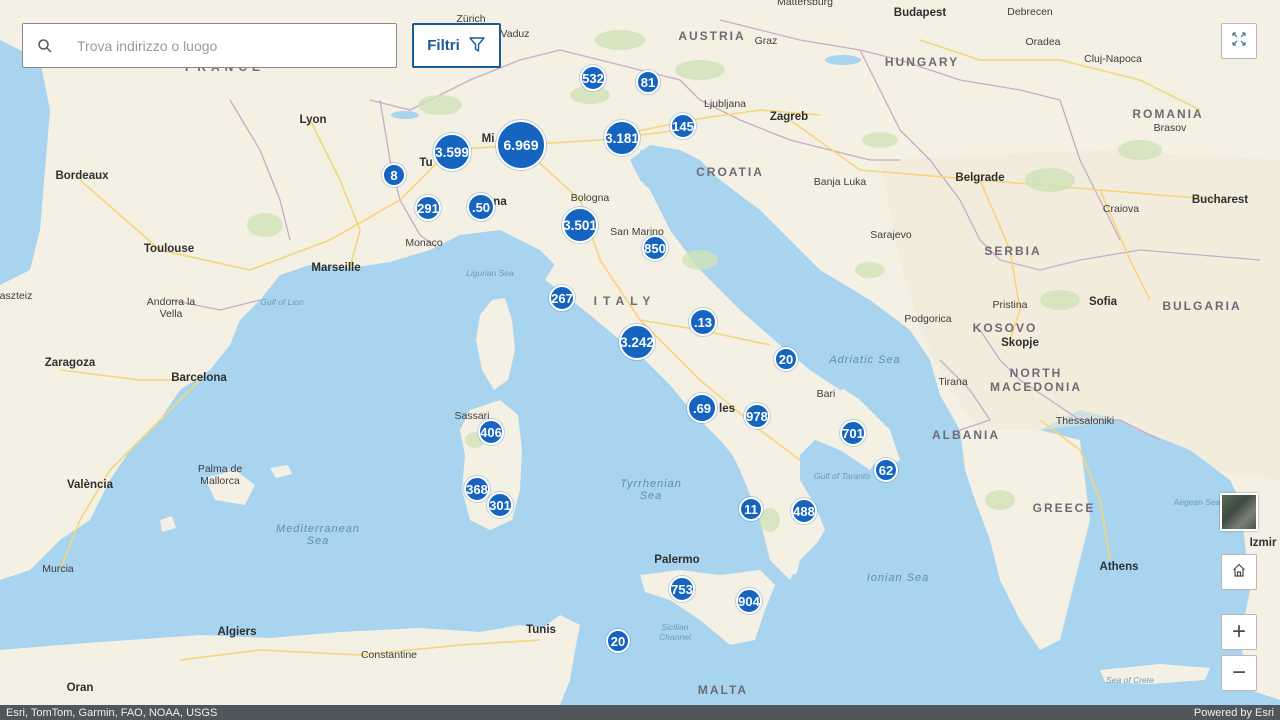 Image resolution: width=1280 pixels, height=720 pixels. What do you see at coordinates (562, 298) in the screenshot?
I see `cluster-marker: 267` at bounding box center [562, 298].